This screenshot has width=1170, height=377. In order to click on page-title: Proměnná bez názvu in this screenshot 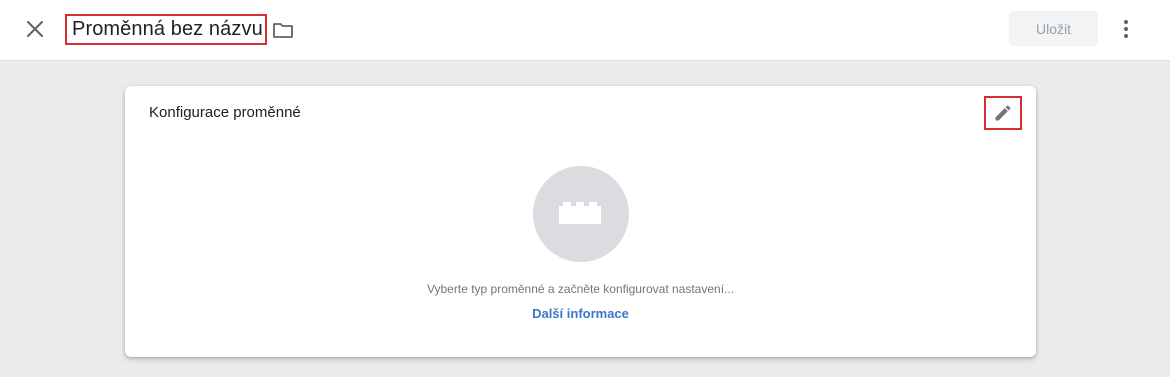, I will do `click(167, 29)`.